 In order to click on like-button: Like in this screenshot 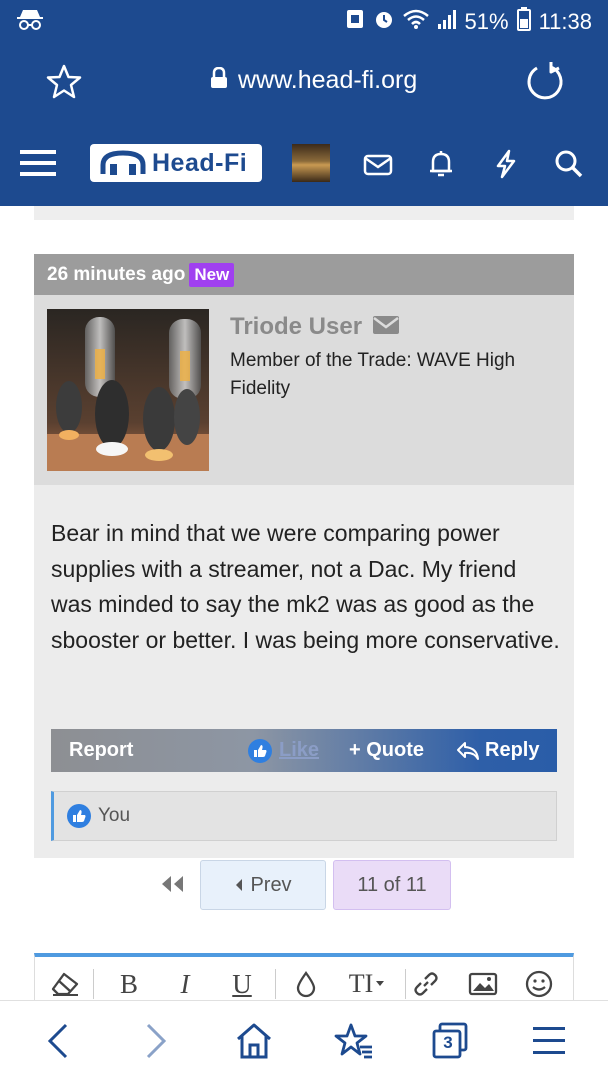, I will do `click(284, 750)`.